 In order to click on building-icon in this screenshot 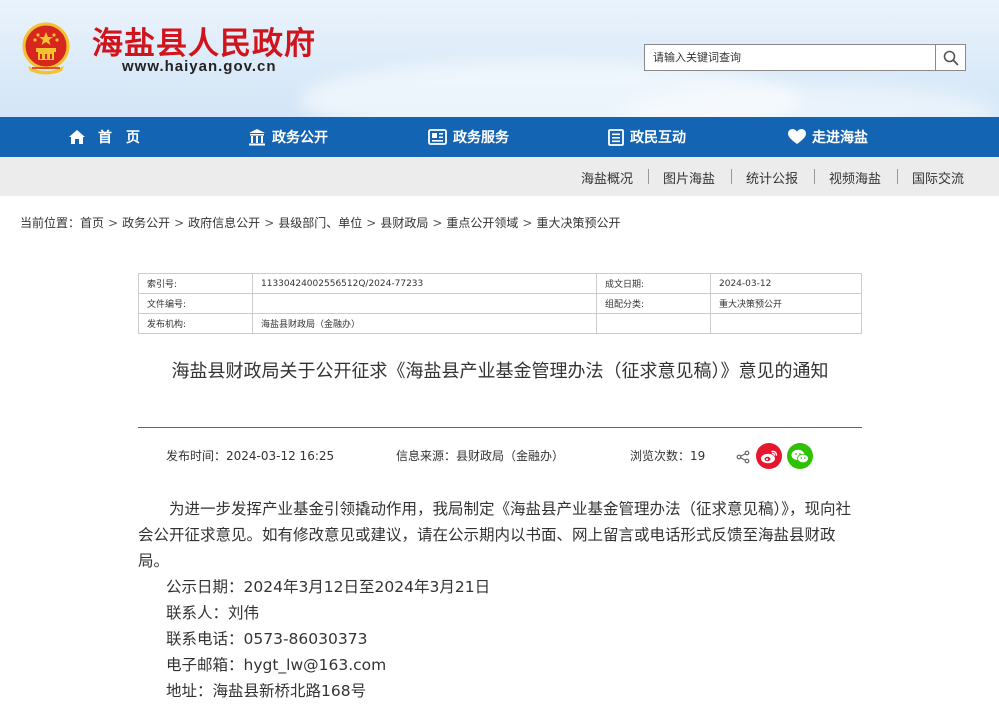, I will do `click(257, 137)`.